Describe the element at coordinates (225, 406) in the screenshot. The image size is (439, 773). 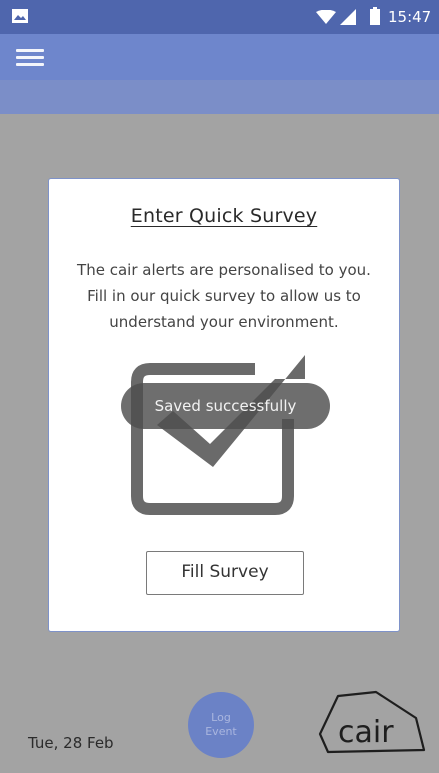
I see `toast-message: Saved successfully` at that location.